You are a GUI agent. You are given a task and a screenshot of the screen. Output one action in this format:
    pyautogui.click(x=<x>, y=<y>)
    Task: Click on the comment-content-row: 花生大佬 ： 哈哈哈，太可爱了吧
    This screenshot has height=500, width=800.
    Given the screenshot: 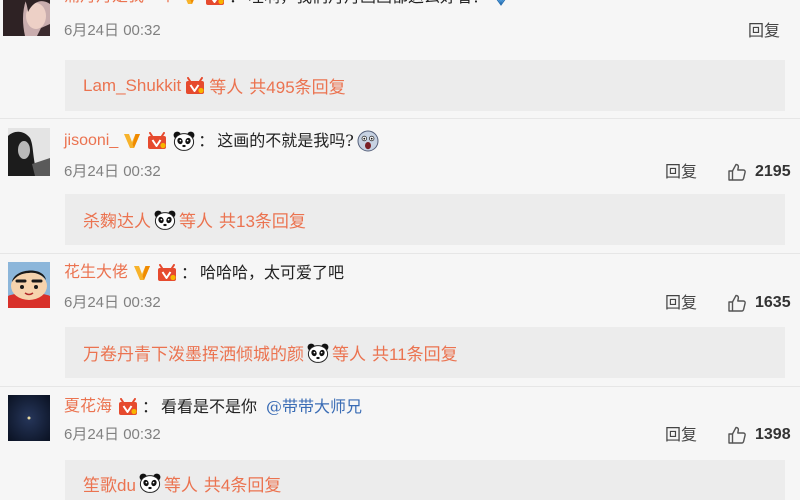 What is the action you would take?
    pyautogui.click(x=204, y=273)
    